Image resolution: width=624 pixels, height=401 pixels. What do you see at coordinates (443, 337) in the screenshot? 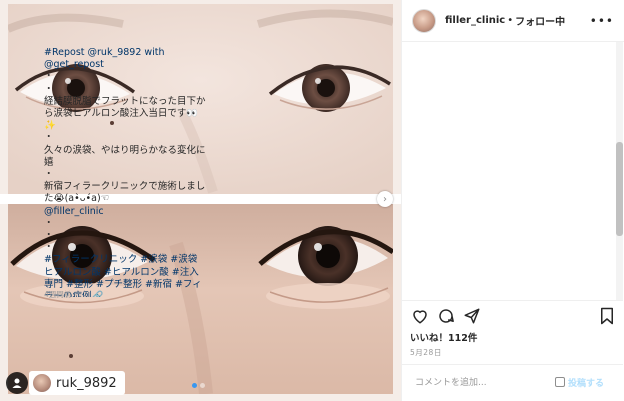
I see `like-count: いいね！112件` at bounding box center [443, 337].